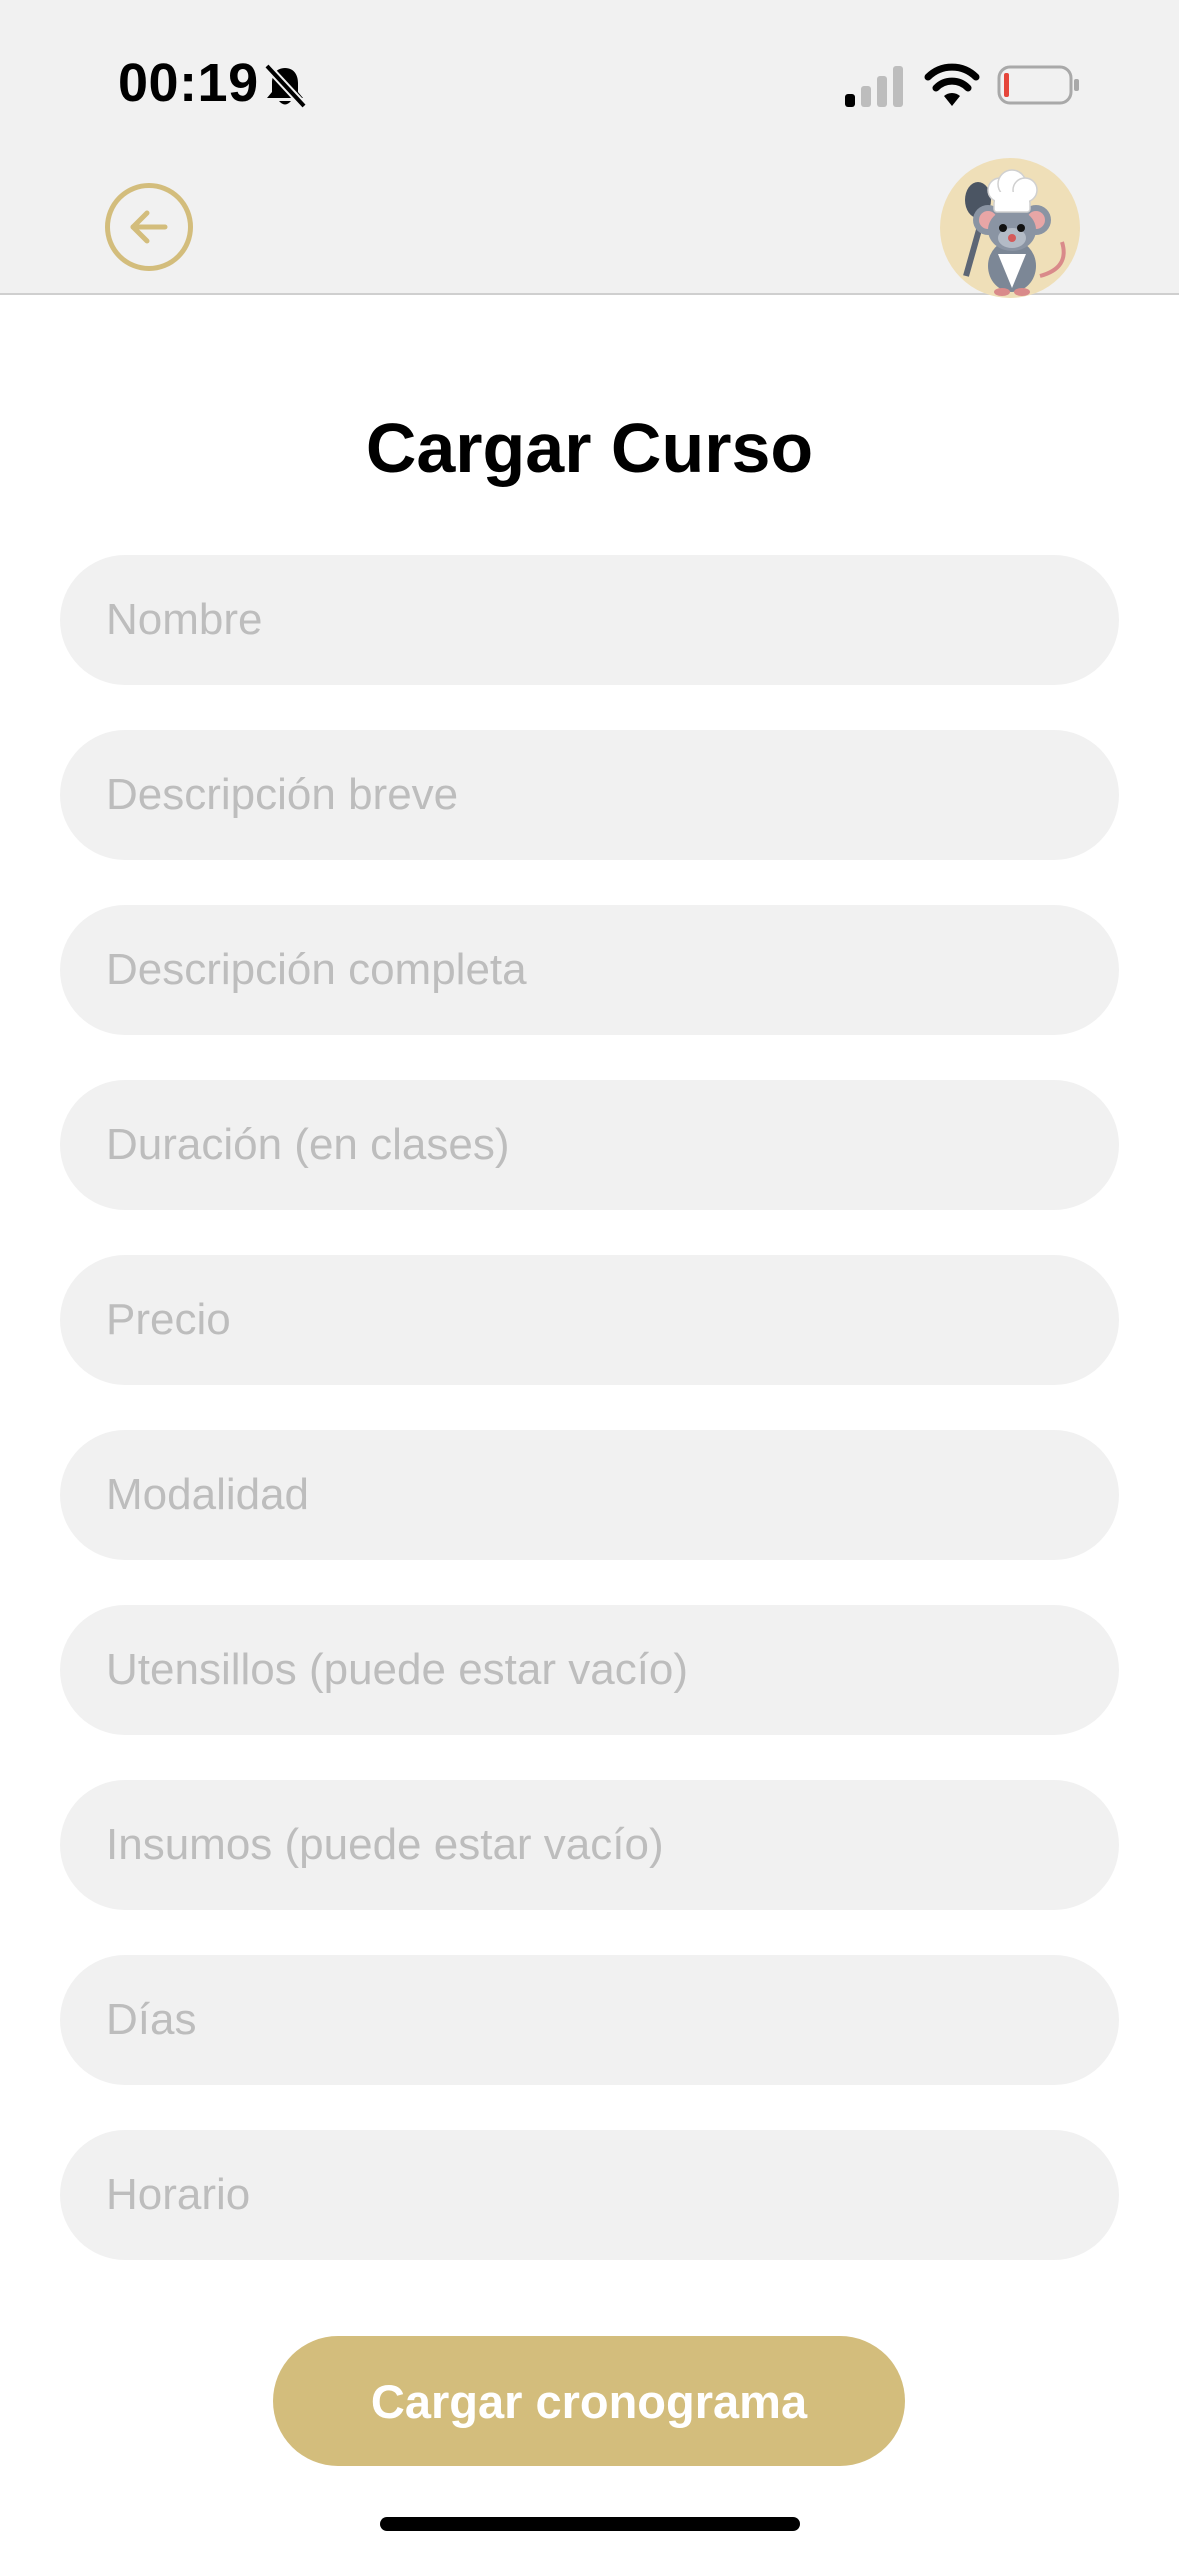 This screenshot has height=2556, width=1179. What do you see at coordinates (1014, 232) in the screenshot?
I see `chef-mouse-icon` at bounding box center [1014, 232].